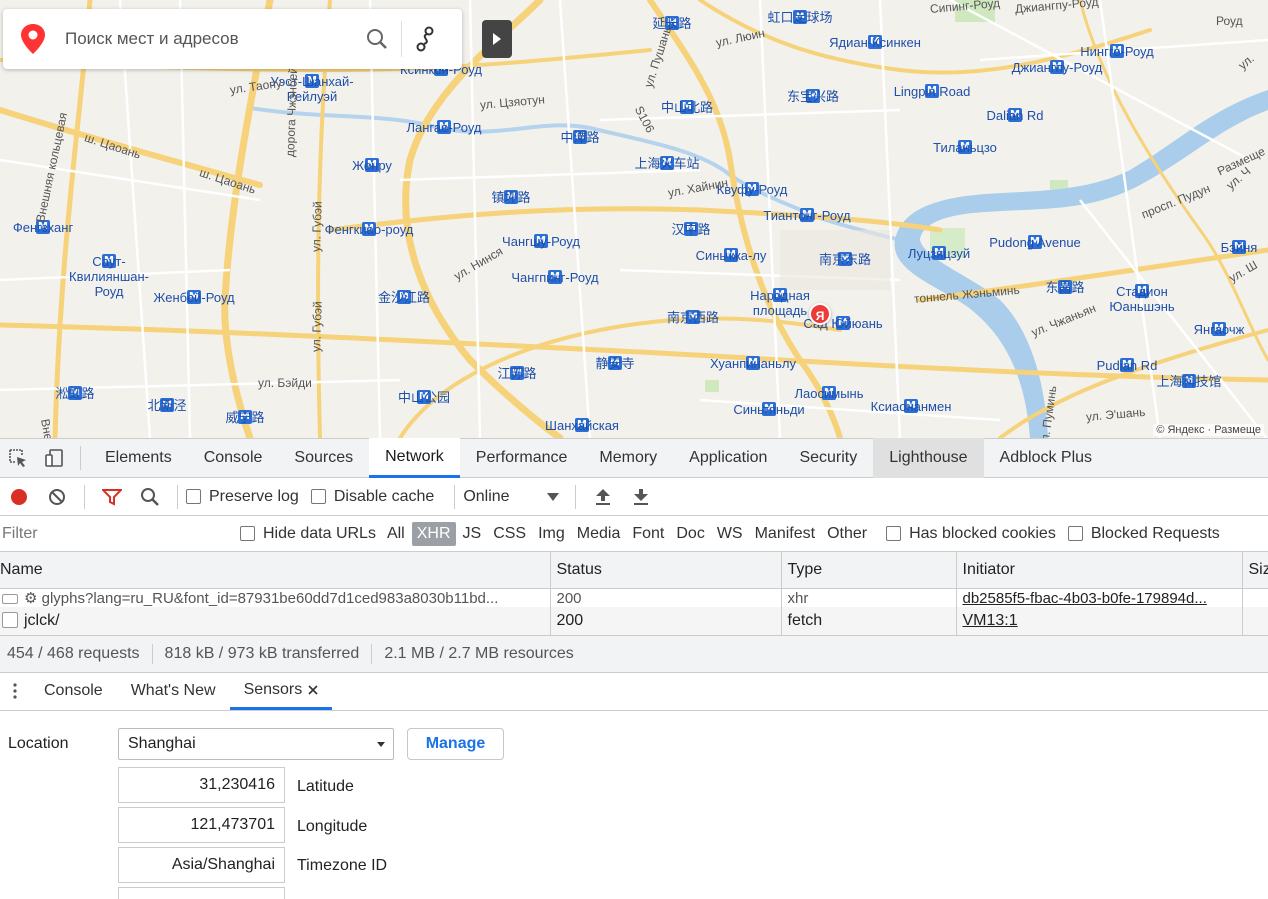 This screenshot has width=1268, height=899. I want to click on column-header-name: Name, so click(275, 570).